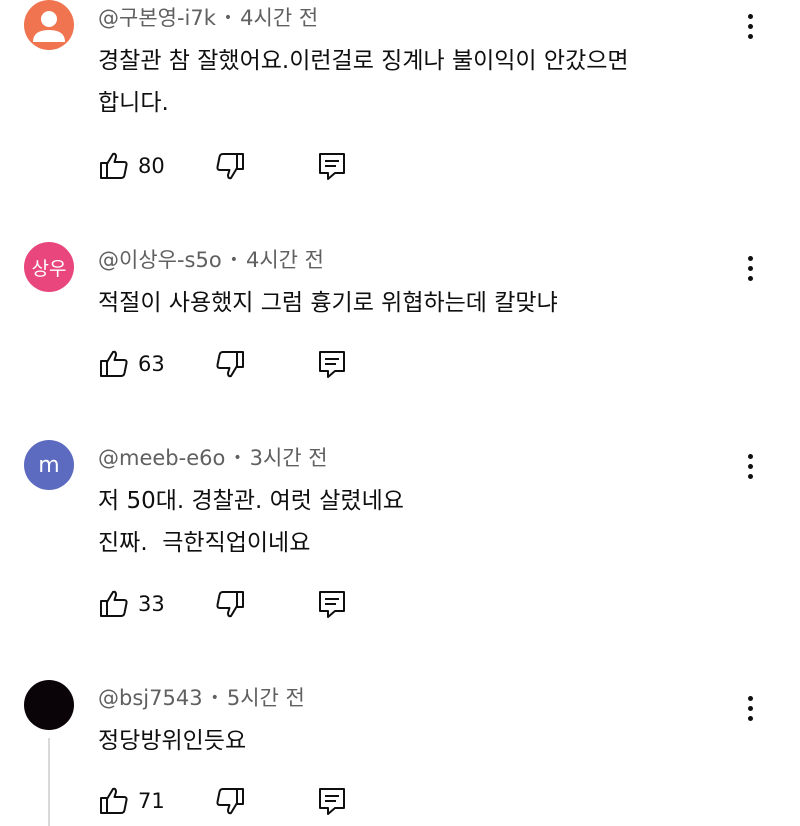 This screenshot has width=800, height=826. I want to click on comment-text: 적절이 사용했지 그럼 흉기로 위협하는데 칼맞냐, so click(423, 303).